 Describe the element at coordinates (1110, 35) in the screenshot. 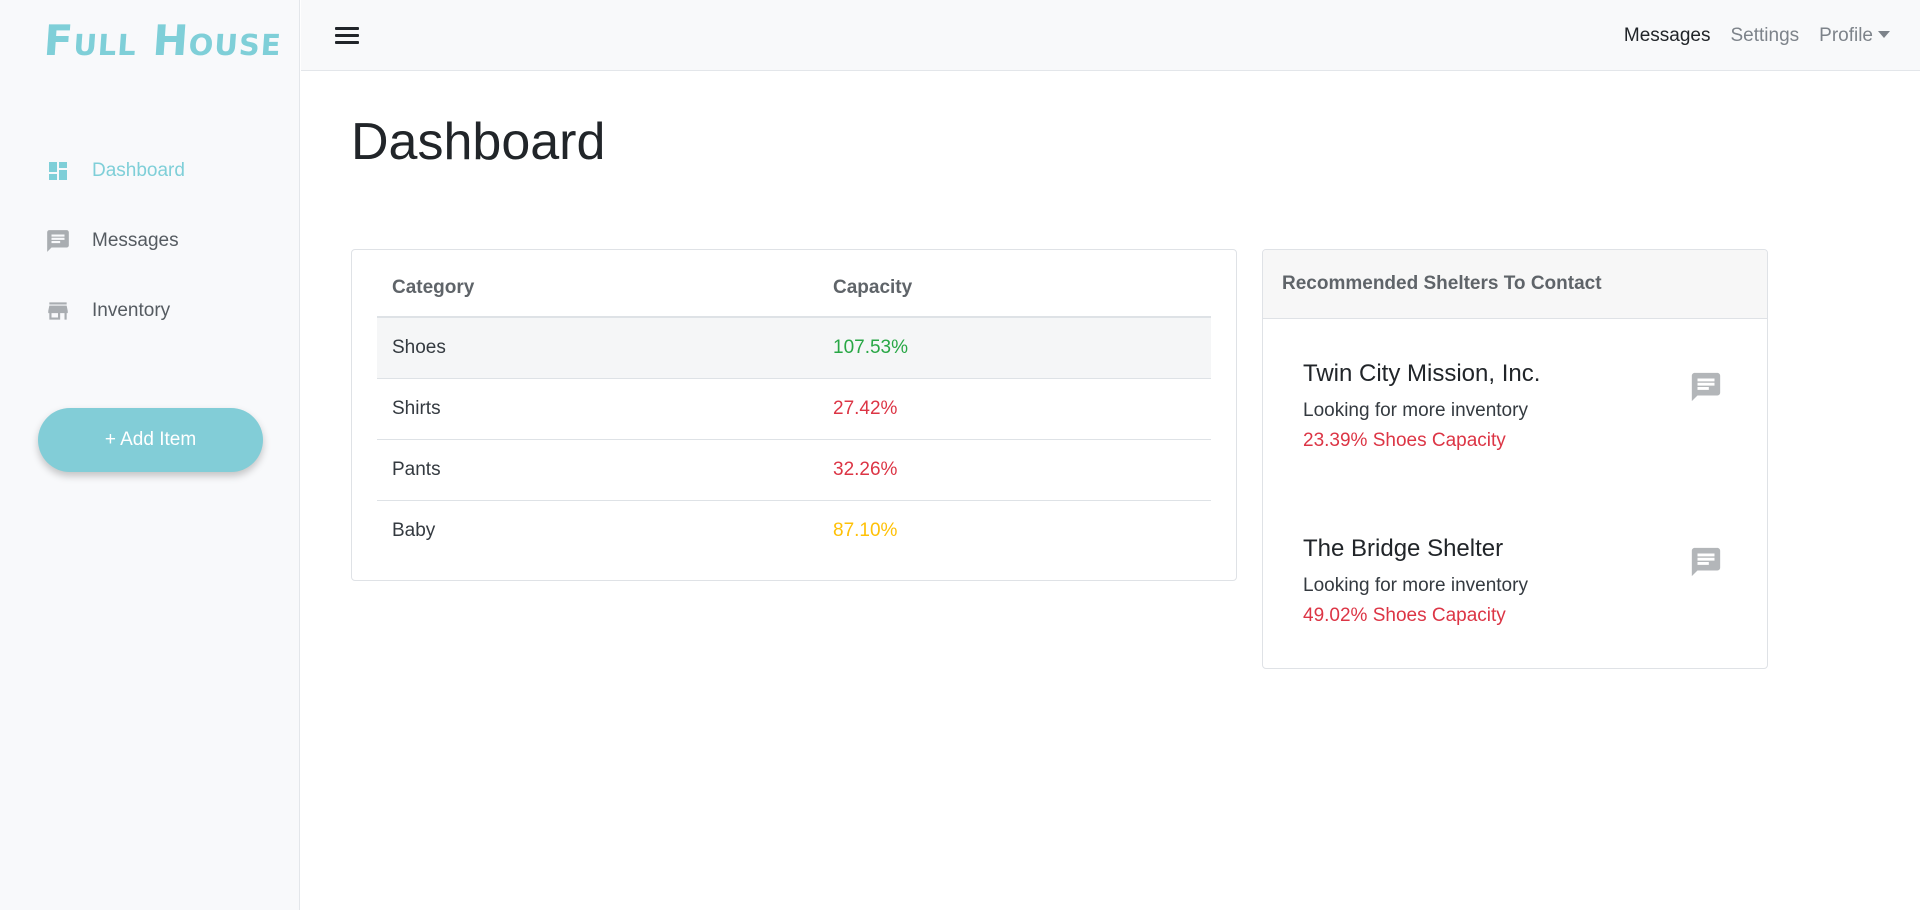

I see `top-navbar: Messages Settings Profile` at that location.